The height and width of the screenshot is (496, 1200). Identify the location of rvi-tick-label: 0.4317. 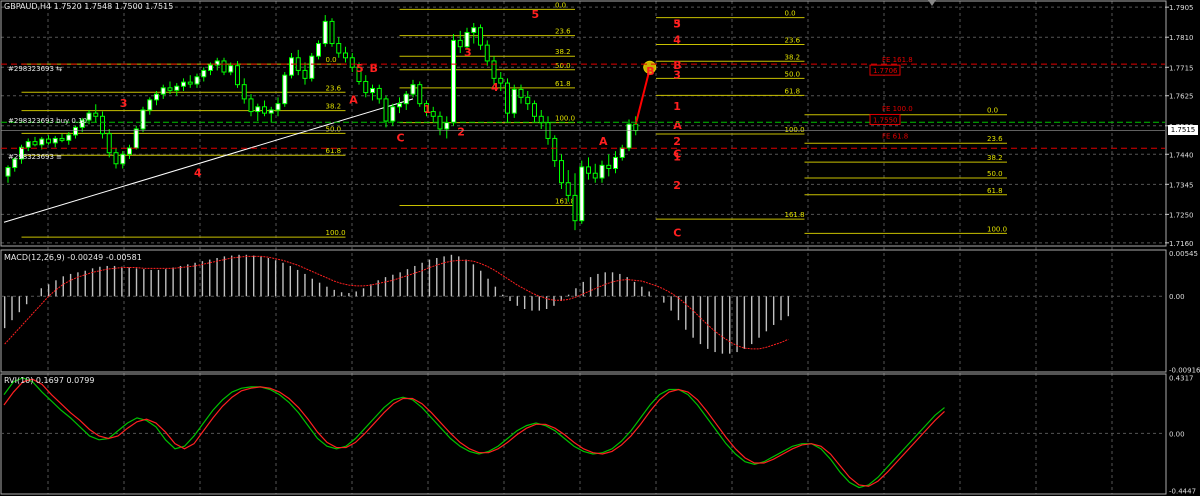
(1181, 379).